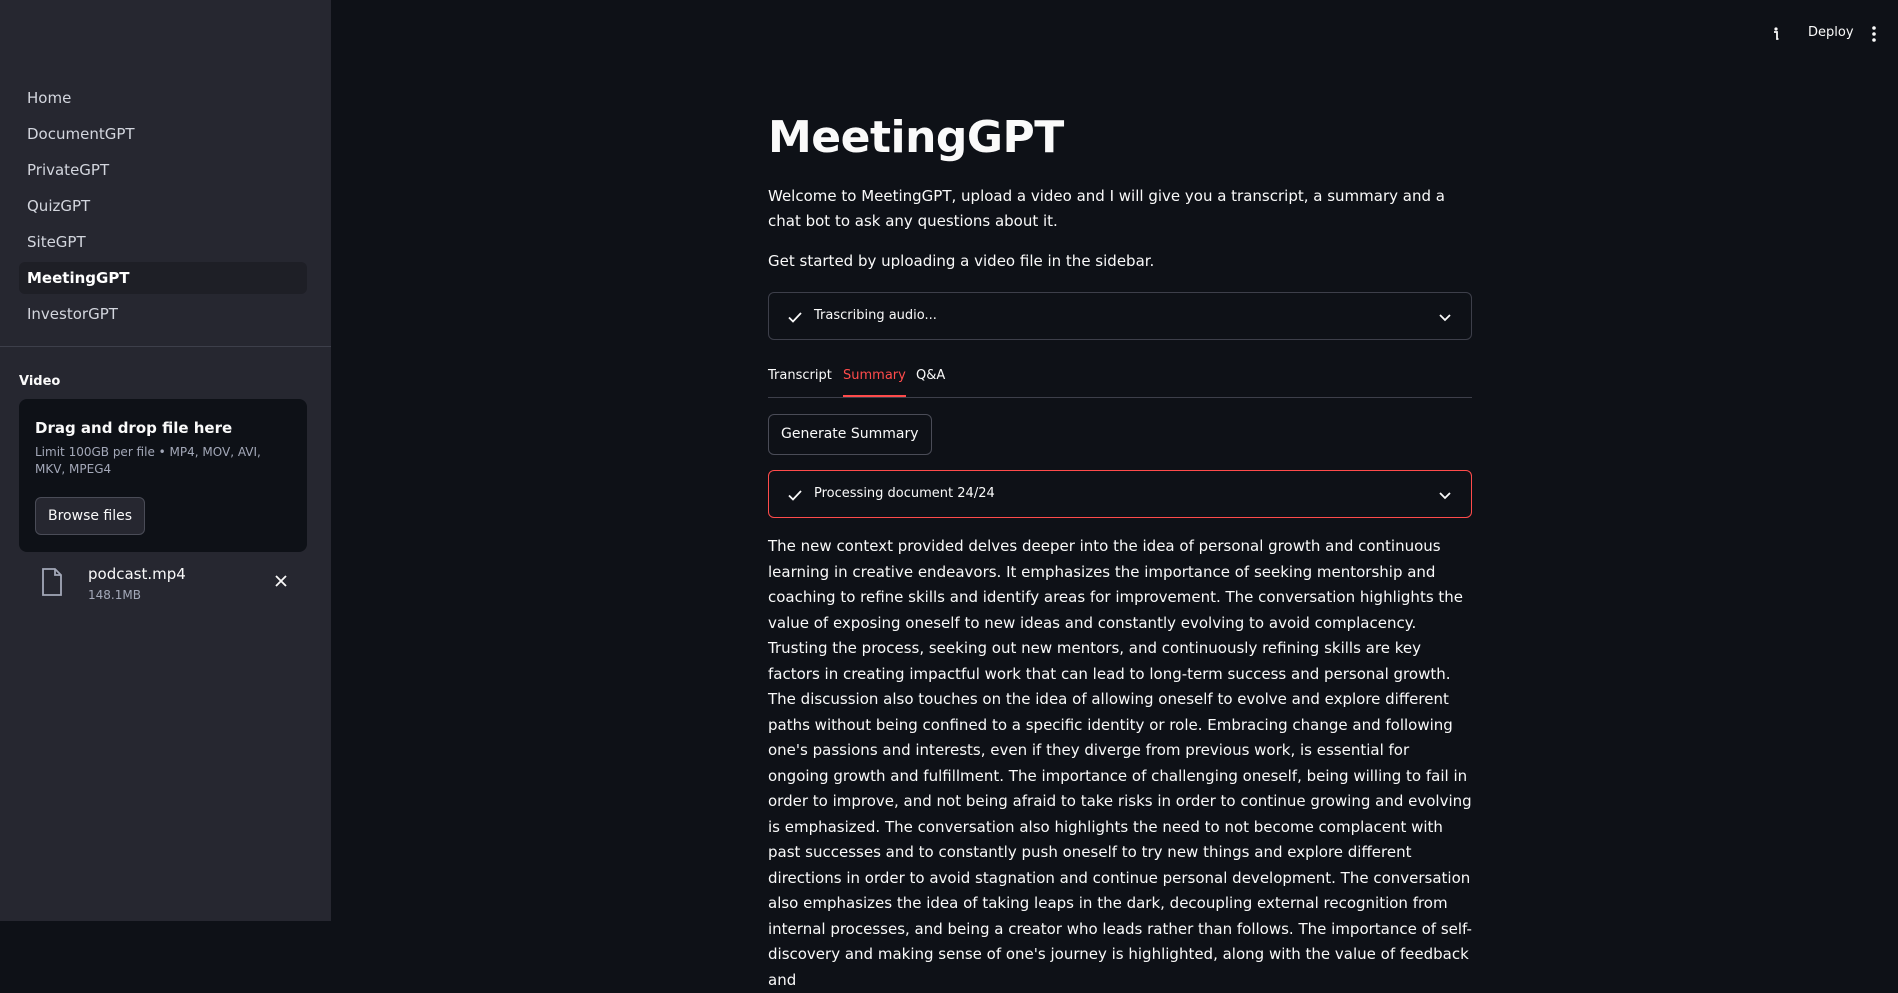  What do you see at coordinates (916, 137) in the screenshot?
I see `page-title: MeetingGPT` at bounding box center [916, 137].